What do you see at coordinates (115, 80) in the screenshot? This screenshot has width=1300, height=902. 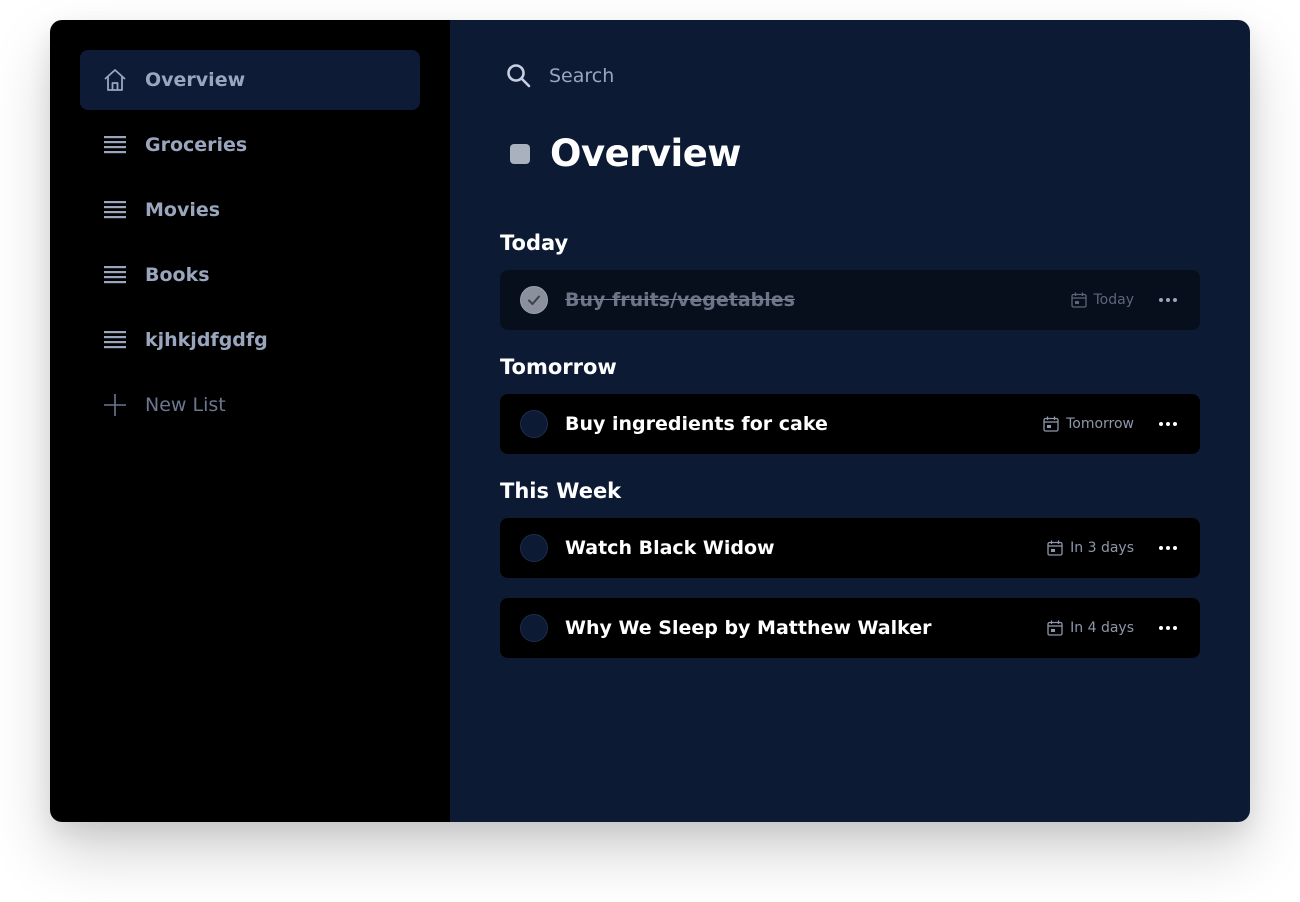 I see `home-icon` at bounding box center [115, 80].